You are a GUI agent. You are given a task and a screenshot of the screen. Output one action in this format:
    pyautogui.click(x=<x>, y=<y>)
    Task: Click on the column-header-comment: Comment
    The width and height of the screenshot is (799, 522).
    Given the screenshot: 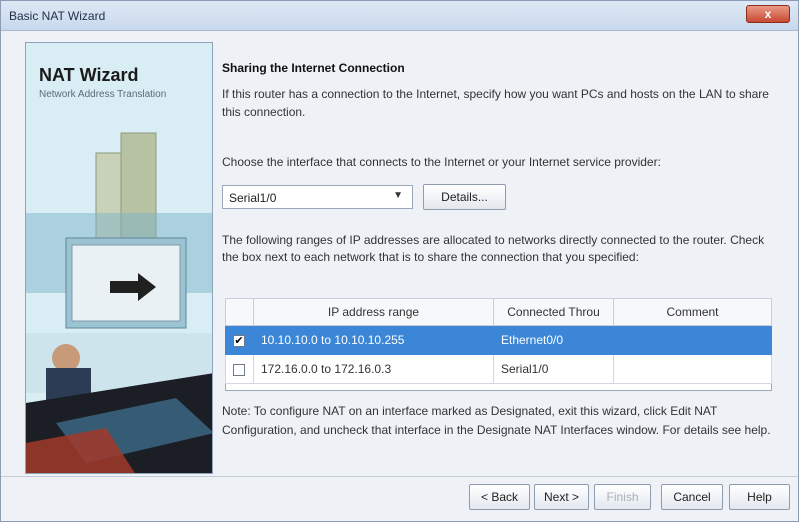 What is the action you would take?
    pyautogui.click(x=692, y=312)
    